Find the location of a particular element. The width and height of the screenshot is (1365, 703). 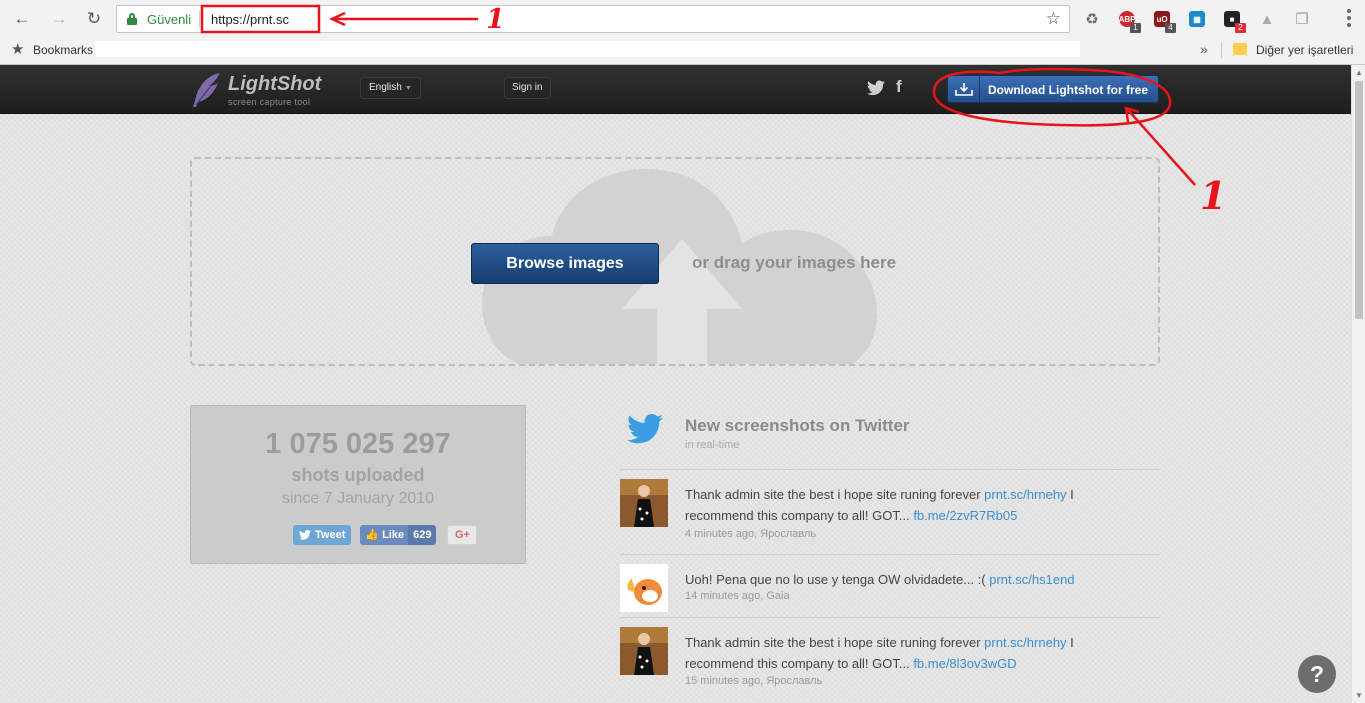

twitter-bird-icon is located at coordinates (645, 429).